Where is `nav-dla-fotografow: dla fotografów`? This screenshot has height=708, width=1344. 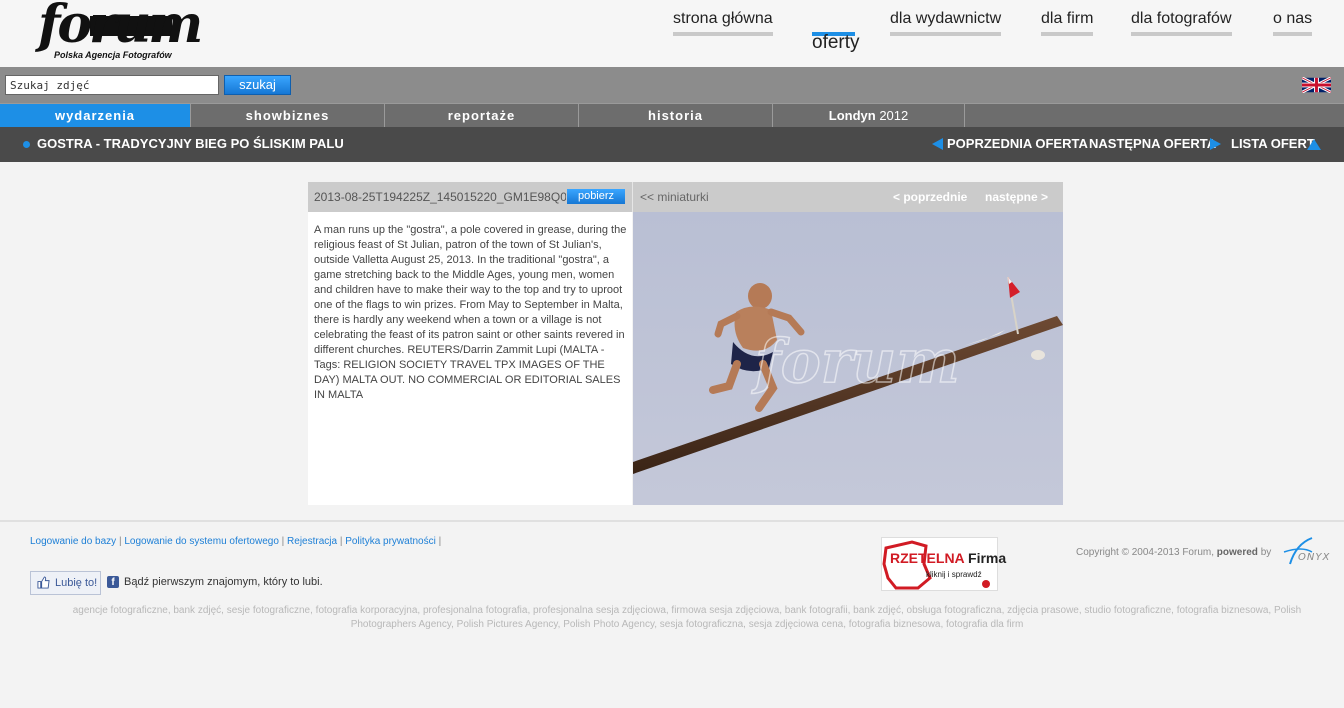
nav-dla-fotografow: dla fotografów is located at coordinates (1181, 23).